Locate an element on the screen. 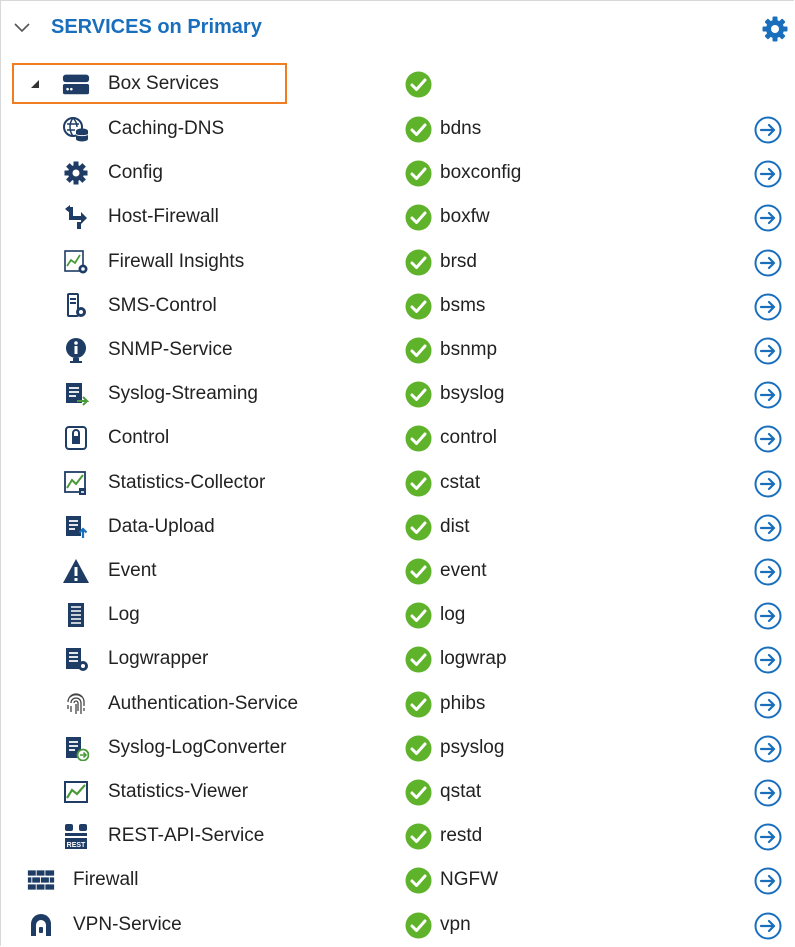 The height and width of the screenshot is (947, 795). service-code: psyslog is located at coordinates (472, 747).